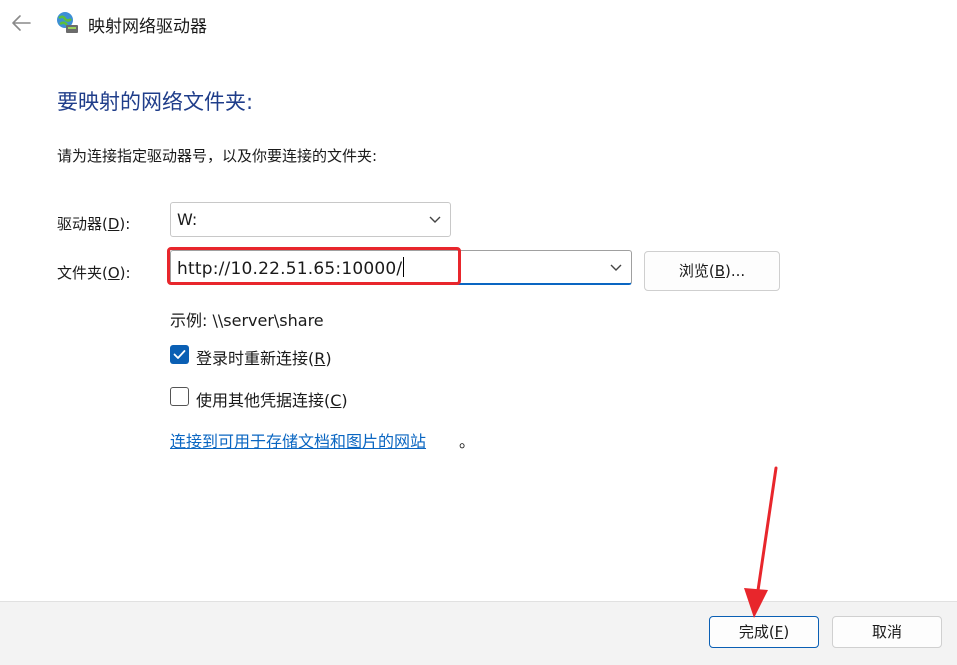 The width and height of the screenshot is (957, 665). Describe the element at coordinates (272, 399) in the screenshot. I see `other-credentials-label: 使用其他凭据连接(C)` at that location.